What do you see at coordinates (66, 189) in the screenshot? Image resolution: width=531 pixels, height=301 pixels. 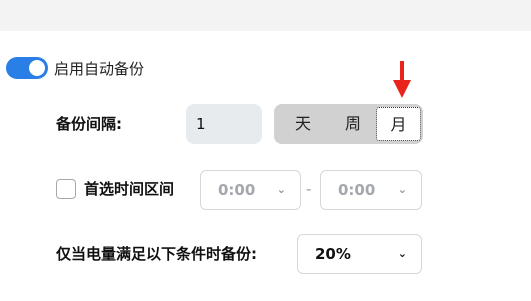 I see `preferred-time-checkbox` at bounding box center [66, 189].